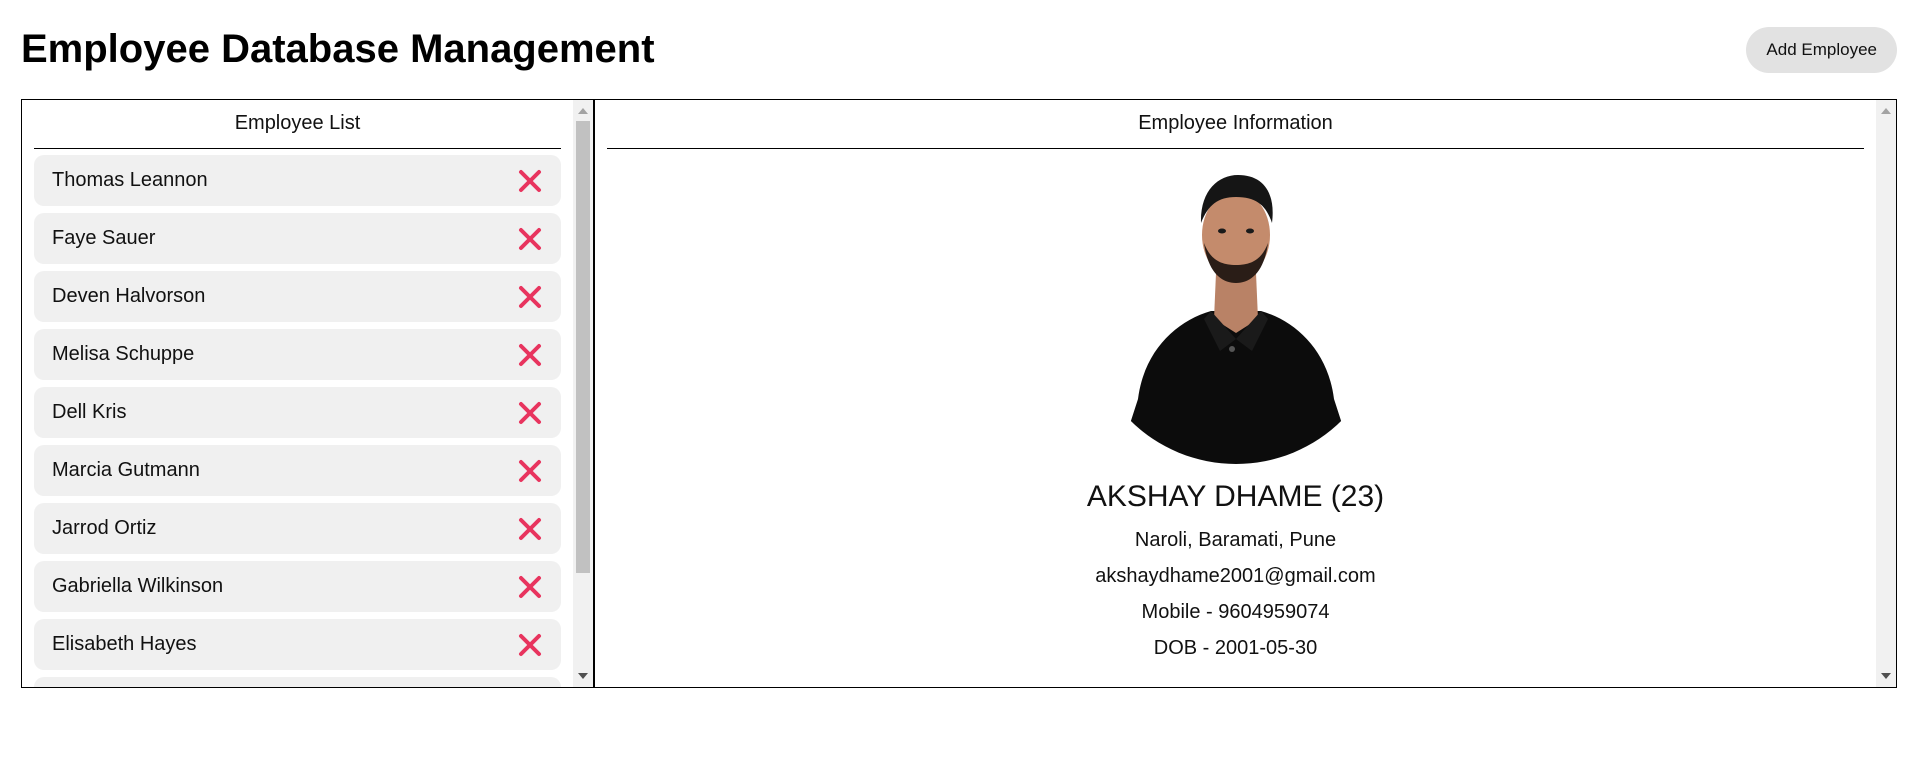 This screenshot has height=761, width=1917. Describe the element at coordinates (583, 347) in the screenshot. I see `scroll-thumb` at that location.